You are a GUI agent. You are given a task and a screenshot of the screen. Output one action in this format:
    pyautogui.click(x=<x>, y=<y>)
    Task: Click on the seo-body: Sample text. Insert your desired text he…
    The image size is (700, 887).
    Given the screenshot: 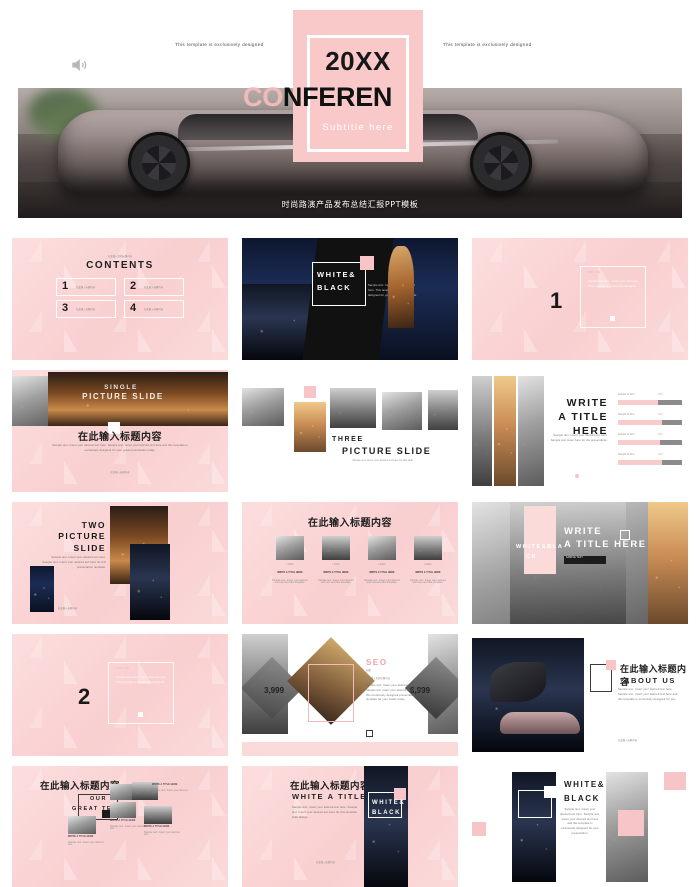 What is the action you would take?
    pyautogui.click(x=395, y=693)
    